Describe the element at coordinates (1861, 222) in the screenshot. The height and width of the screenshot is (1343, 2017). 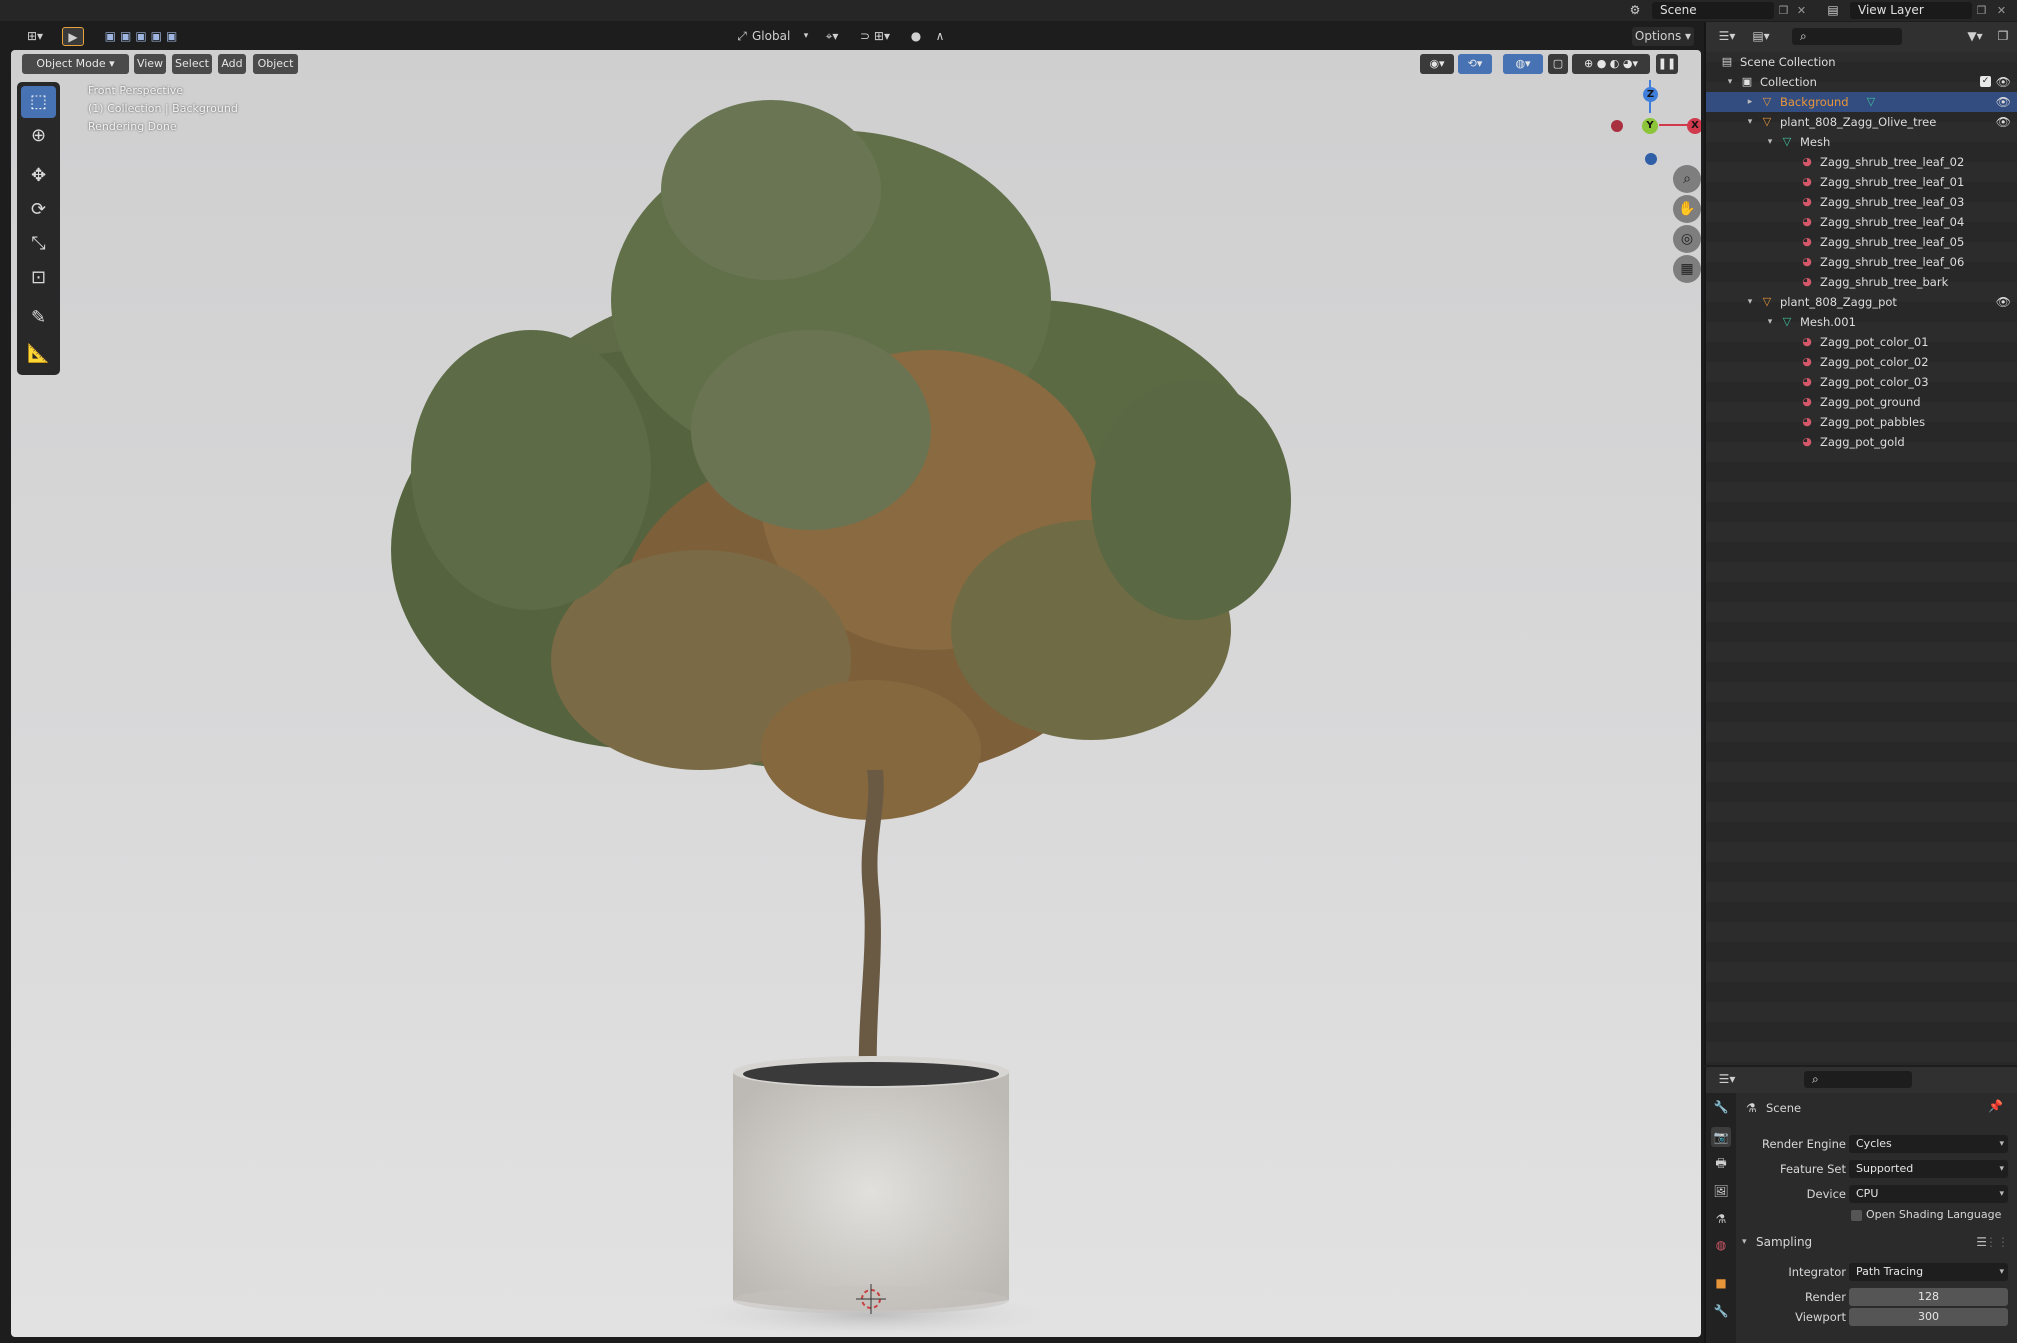
I see `outliner-row: ◕ Zagg_shrub_tree_leaf_04` at that location.